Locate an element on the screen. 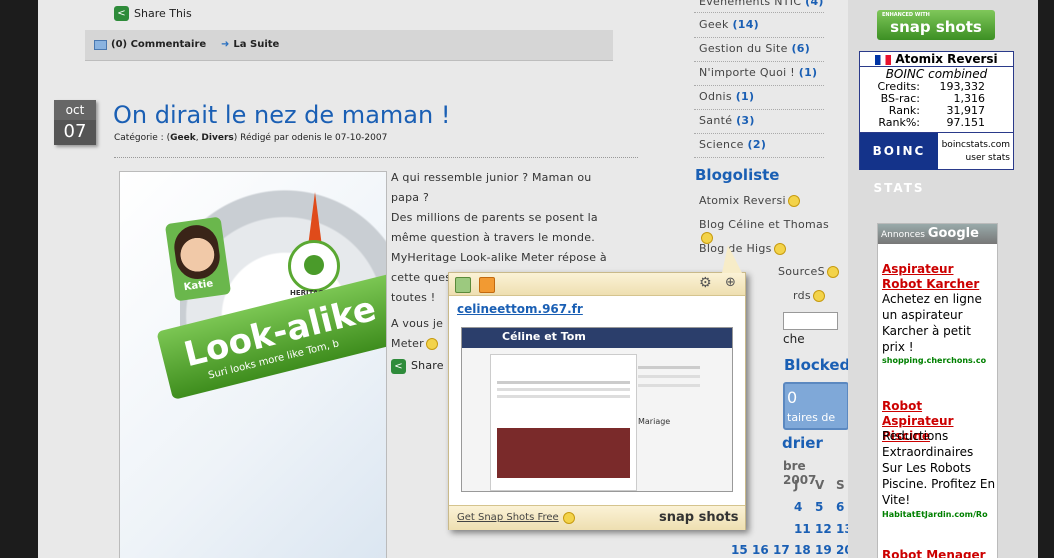  ad-url: shopping.cherchons.co is located at coordinates (934, 360).